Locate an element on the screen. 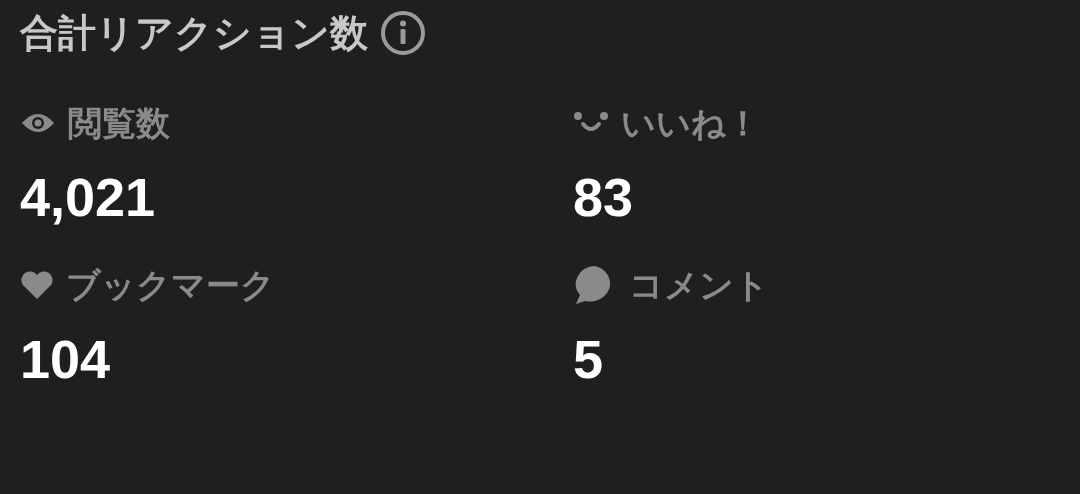  stat-value: 104 is located at coordinates (65, 359).